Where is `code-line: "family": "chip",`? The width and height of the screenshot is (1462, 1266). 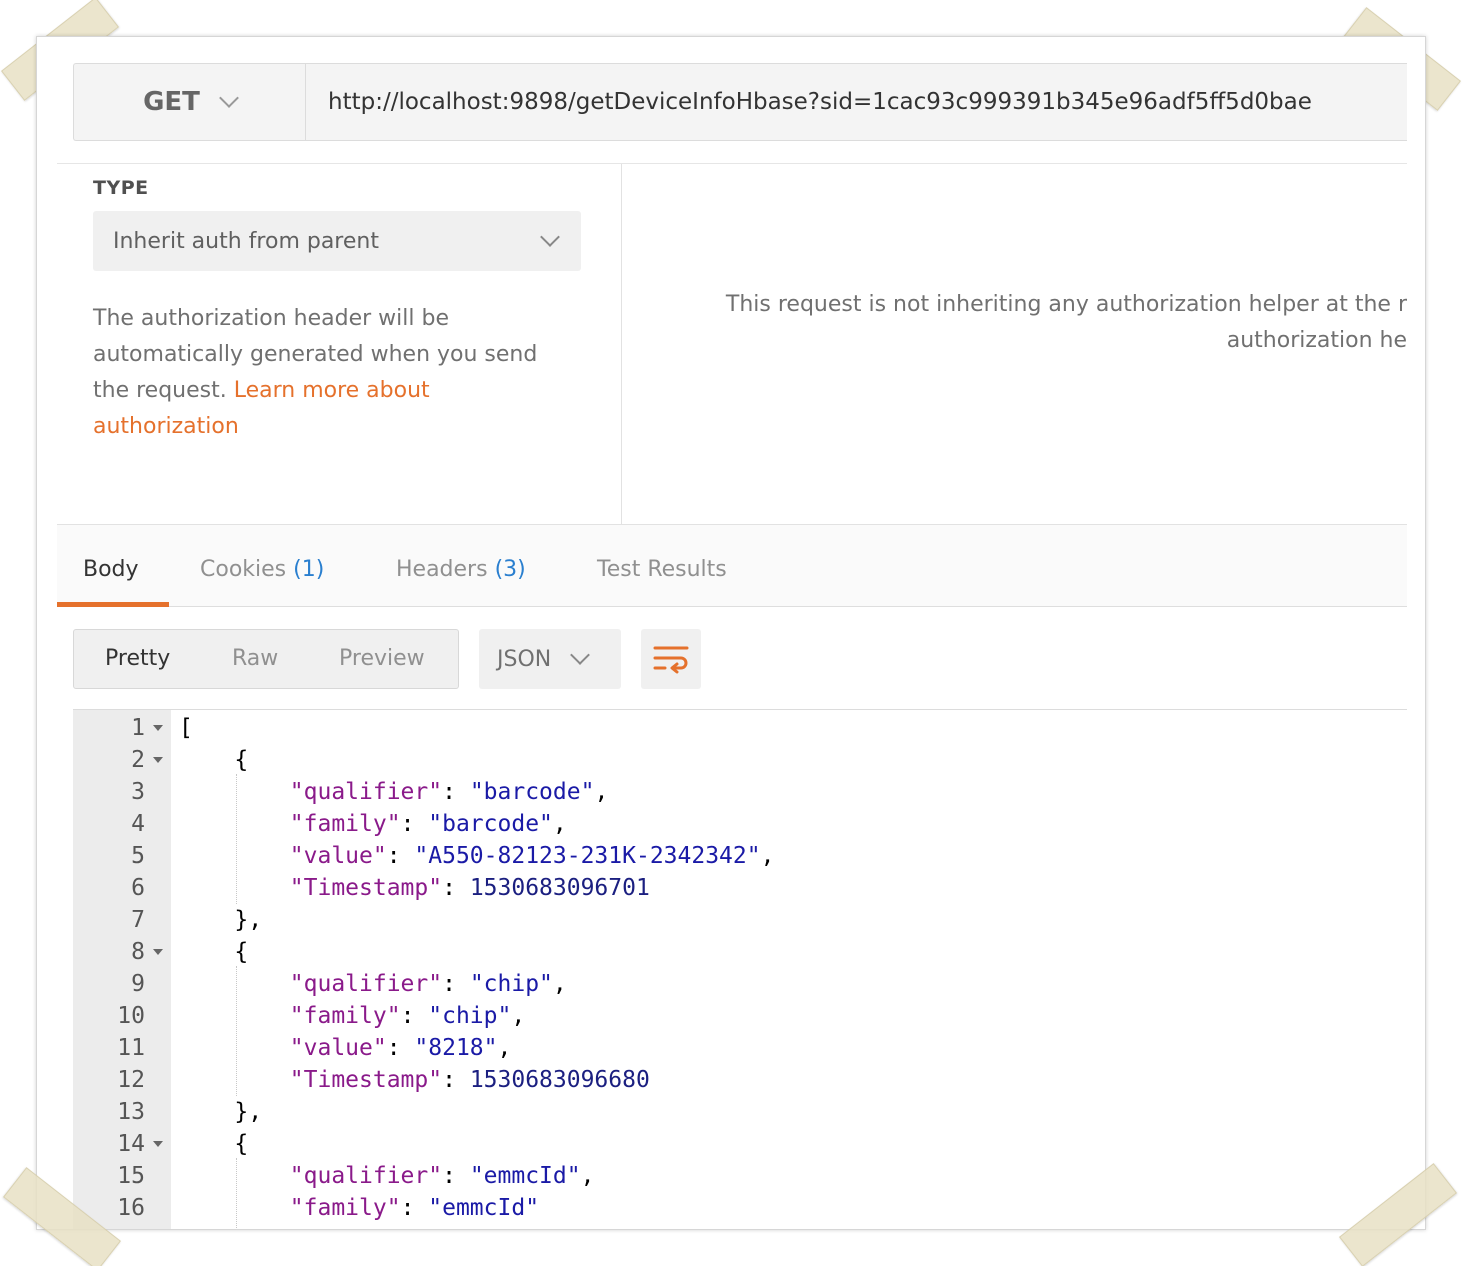 code-line: "family": "chip", is located at coordinates (352, 1016).